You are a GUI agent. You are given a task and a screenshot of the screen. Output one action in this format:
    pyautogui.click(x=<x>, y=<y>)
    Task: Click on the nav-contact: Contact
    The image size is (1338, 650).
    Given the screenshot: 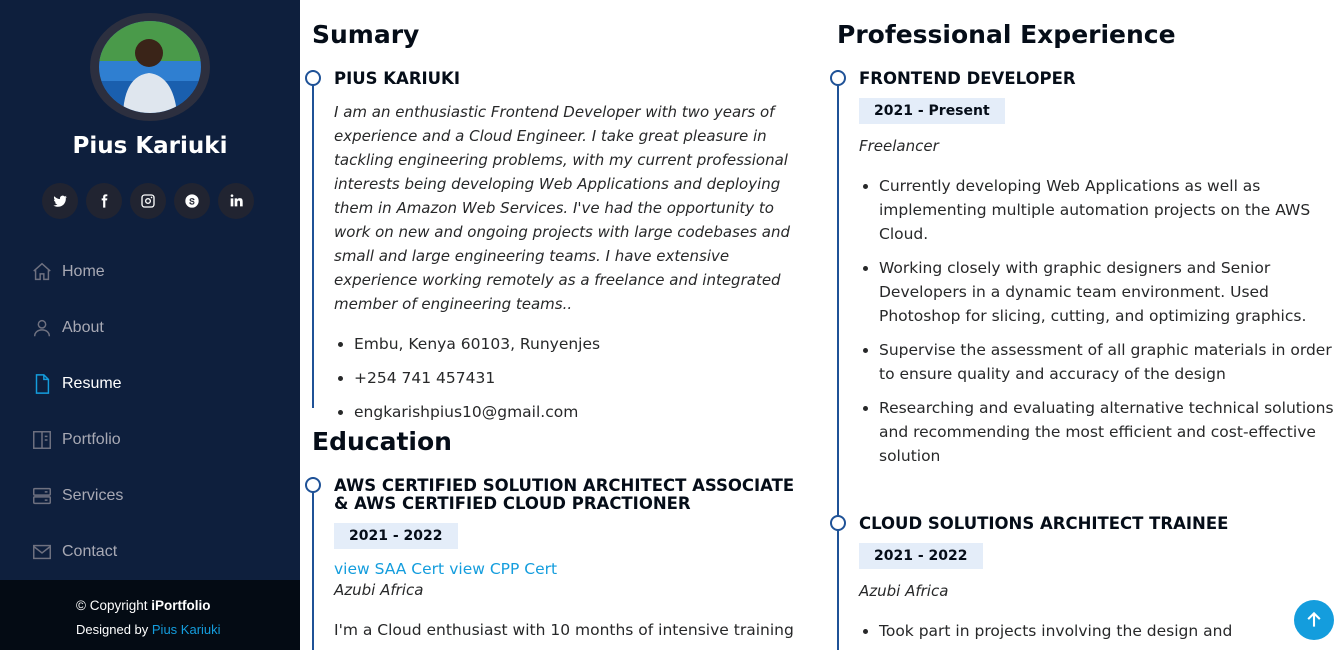 What is the action you would take?
    pyautogui.click(x=150, y=552)
    